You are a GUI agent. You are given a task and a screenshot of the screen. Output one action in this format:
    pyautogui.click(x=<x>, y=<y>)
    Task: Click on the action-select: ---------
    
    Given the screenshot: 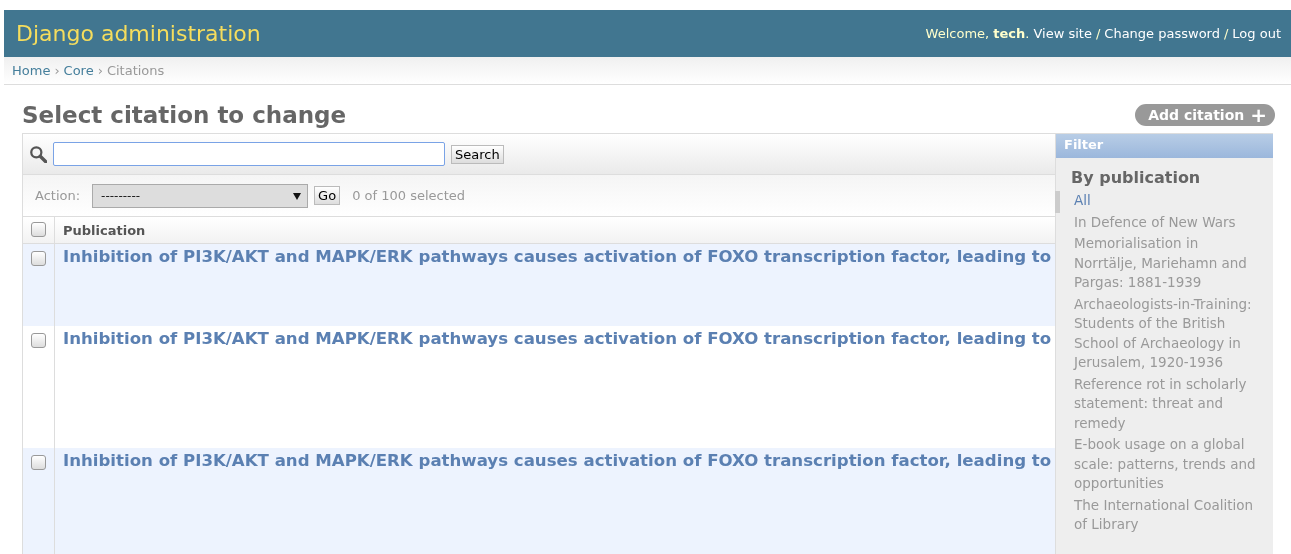 What is the action you would take?
    pyautogui.click(x=200, y=195)
    